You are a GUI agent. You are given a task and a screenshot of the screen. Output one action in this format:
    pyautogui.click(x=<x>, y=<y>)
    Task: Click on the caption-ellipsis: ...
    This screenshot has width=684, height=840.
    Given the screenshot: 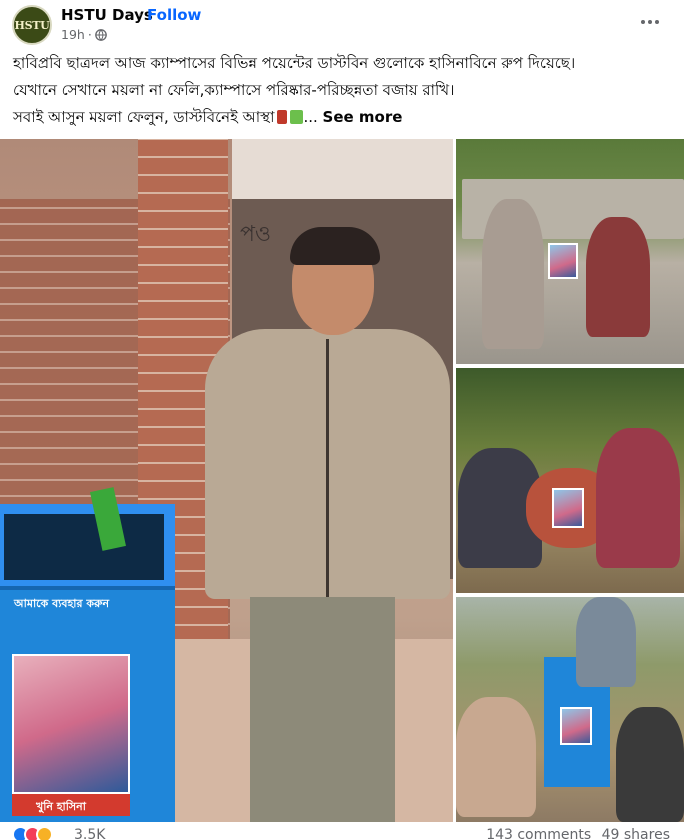 What is the action you would take?
    pyautogui.click(x=310, y=117)
    